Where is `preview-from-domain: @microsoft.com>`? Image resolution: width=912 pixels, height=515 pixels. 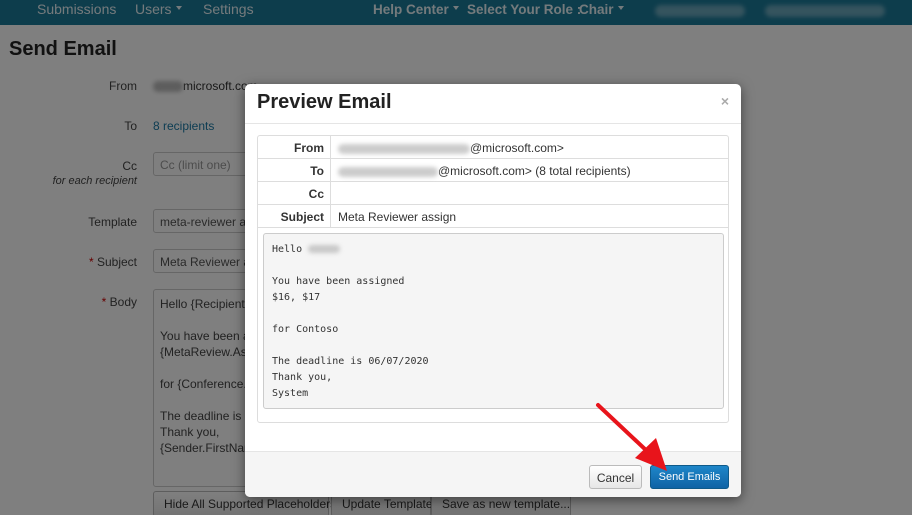 preview-from-domain: @microsoft.com> is located at coordinates (517, 148).